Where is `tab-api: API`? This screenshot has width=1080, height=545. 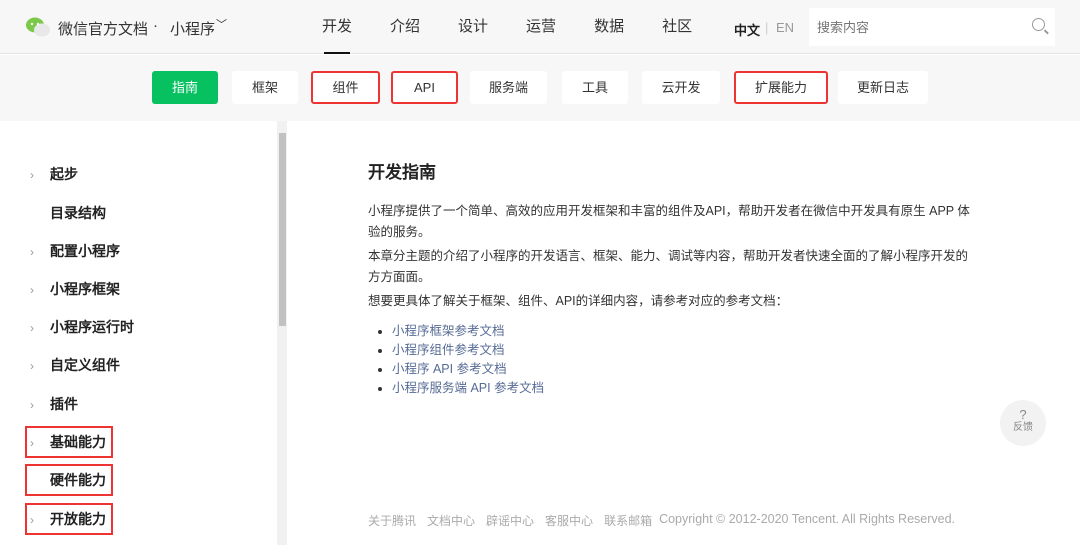 tab-api: API is located at coordinates (424, 87).